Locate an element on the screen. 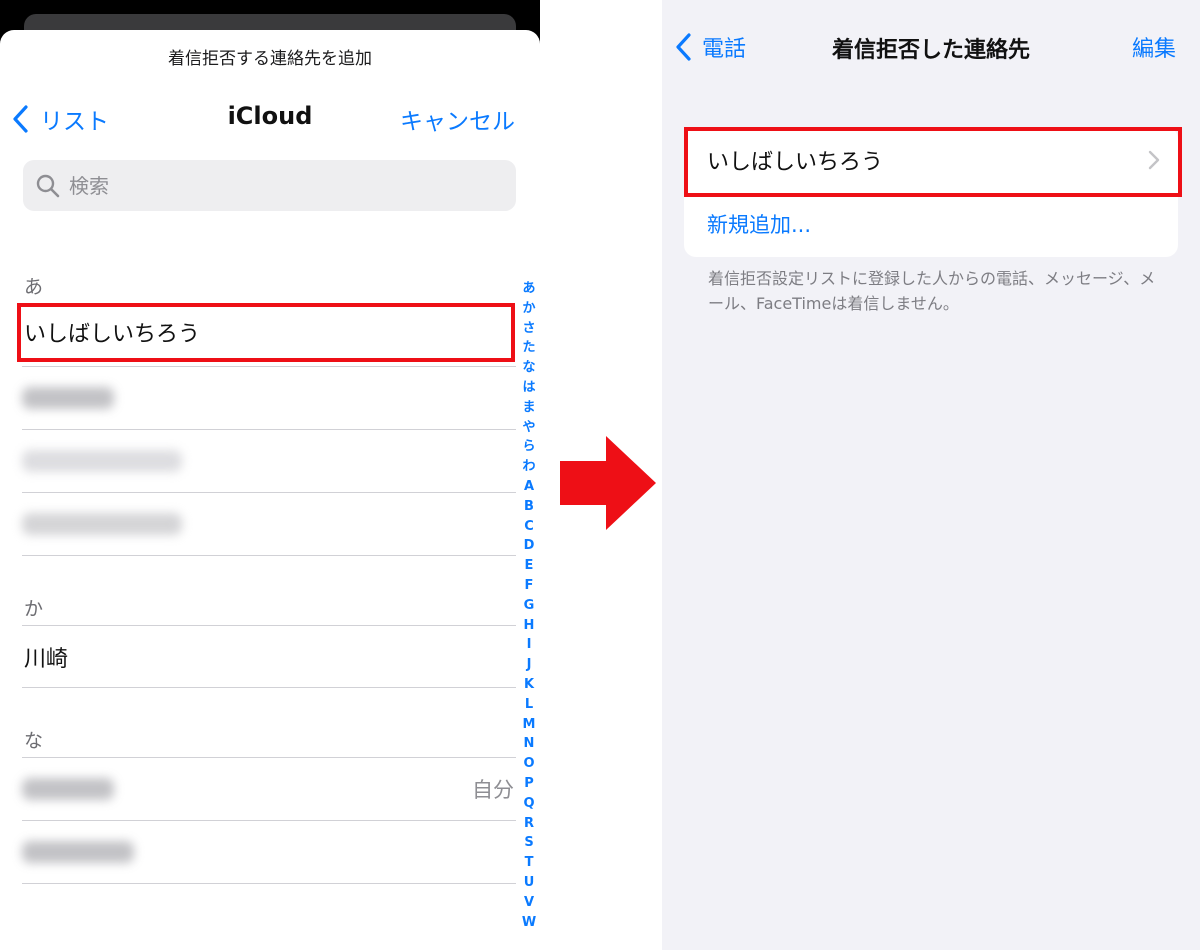  self-badge: 自分 is located at coordinates (493, 790).